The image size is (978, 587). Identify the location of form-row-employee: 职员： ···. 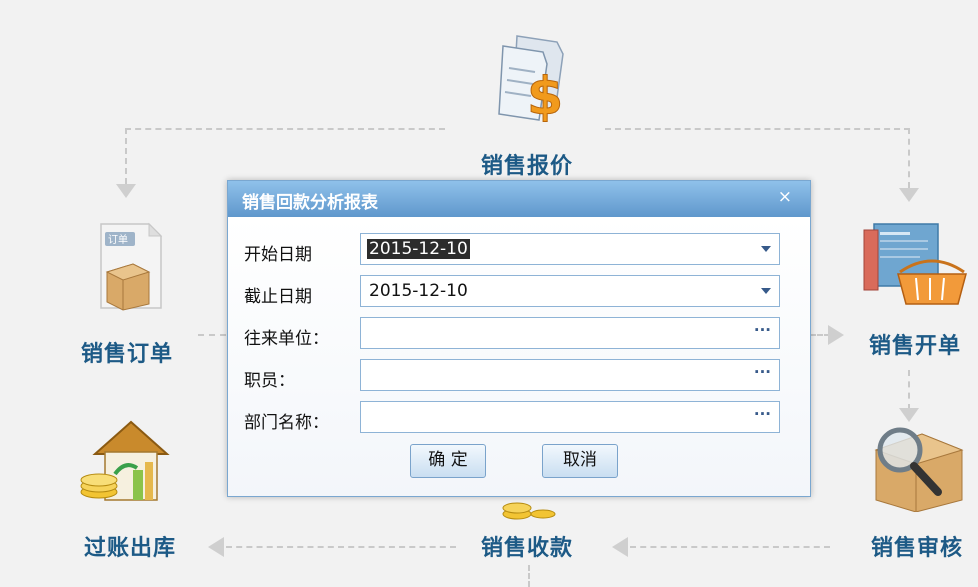
(519, 376).